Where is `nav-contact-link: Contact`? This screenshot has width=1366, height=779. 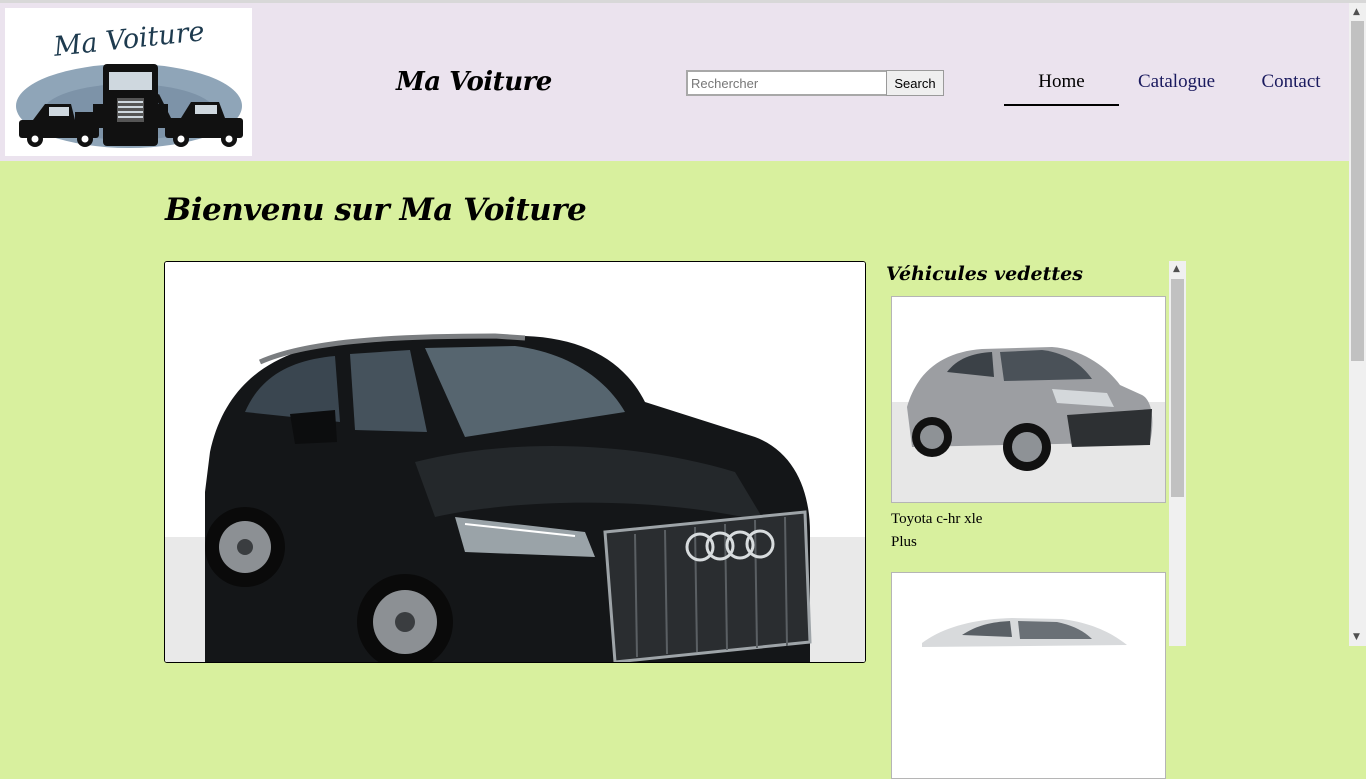
nav-contact-link: Contact is located at coordinates (1291, 82).